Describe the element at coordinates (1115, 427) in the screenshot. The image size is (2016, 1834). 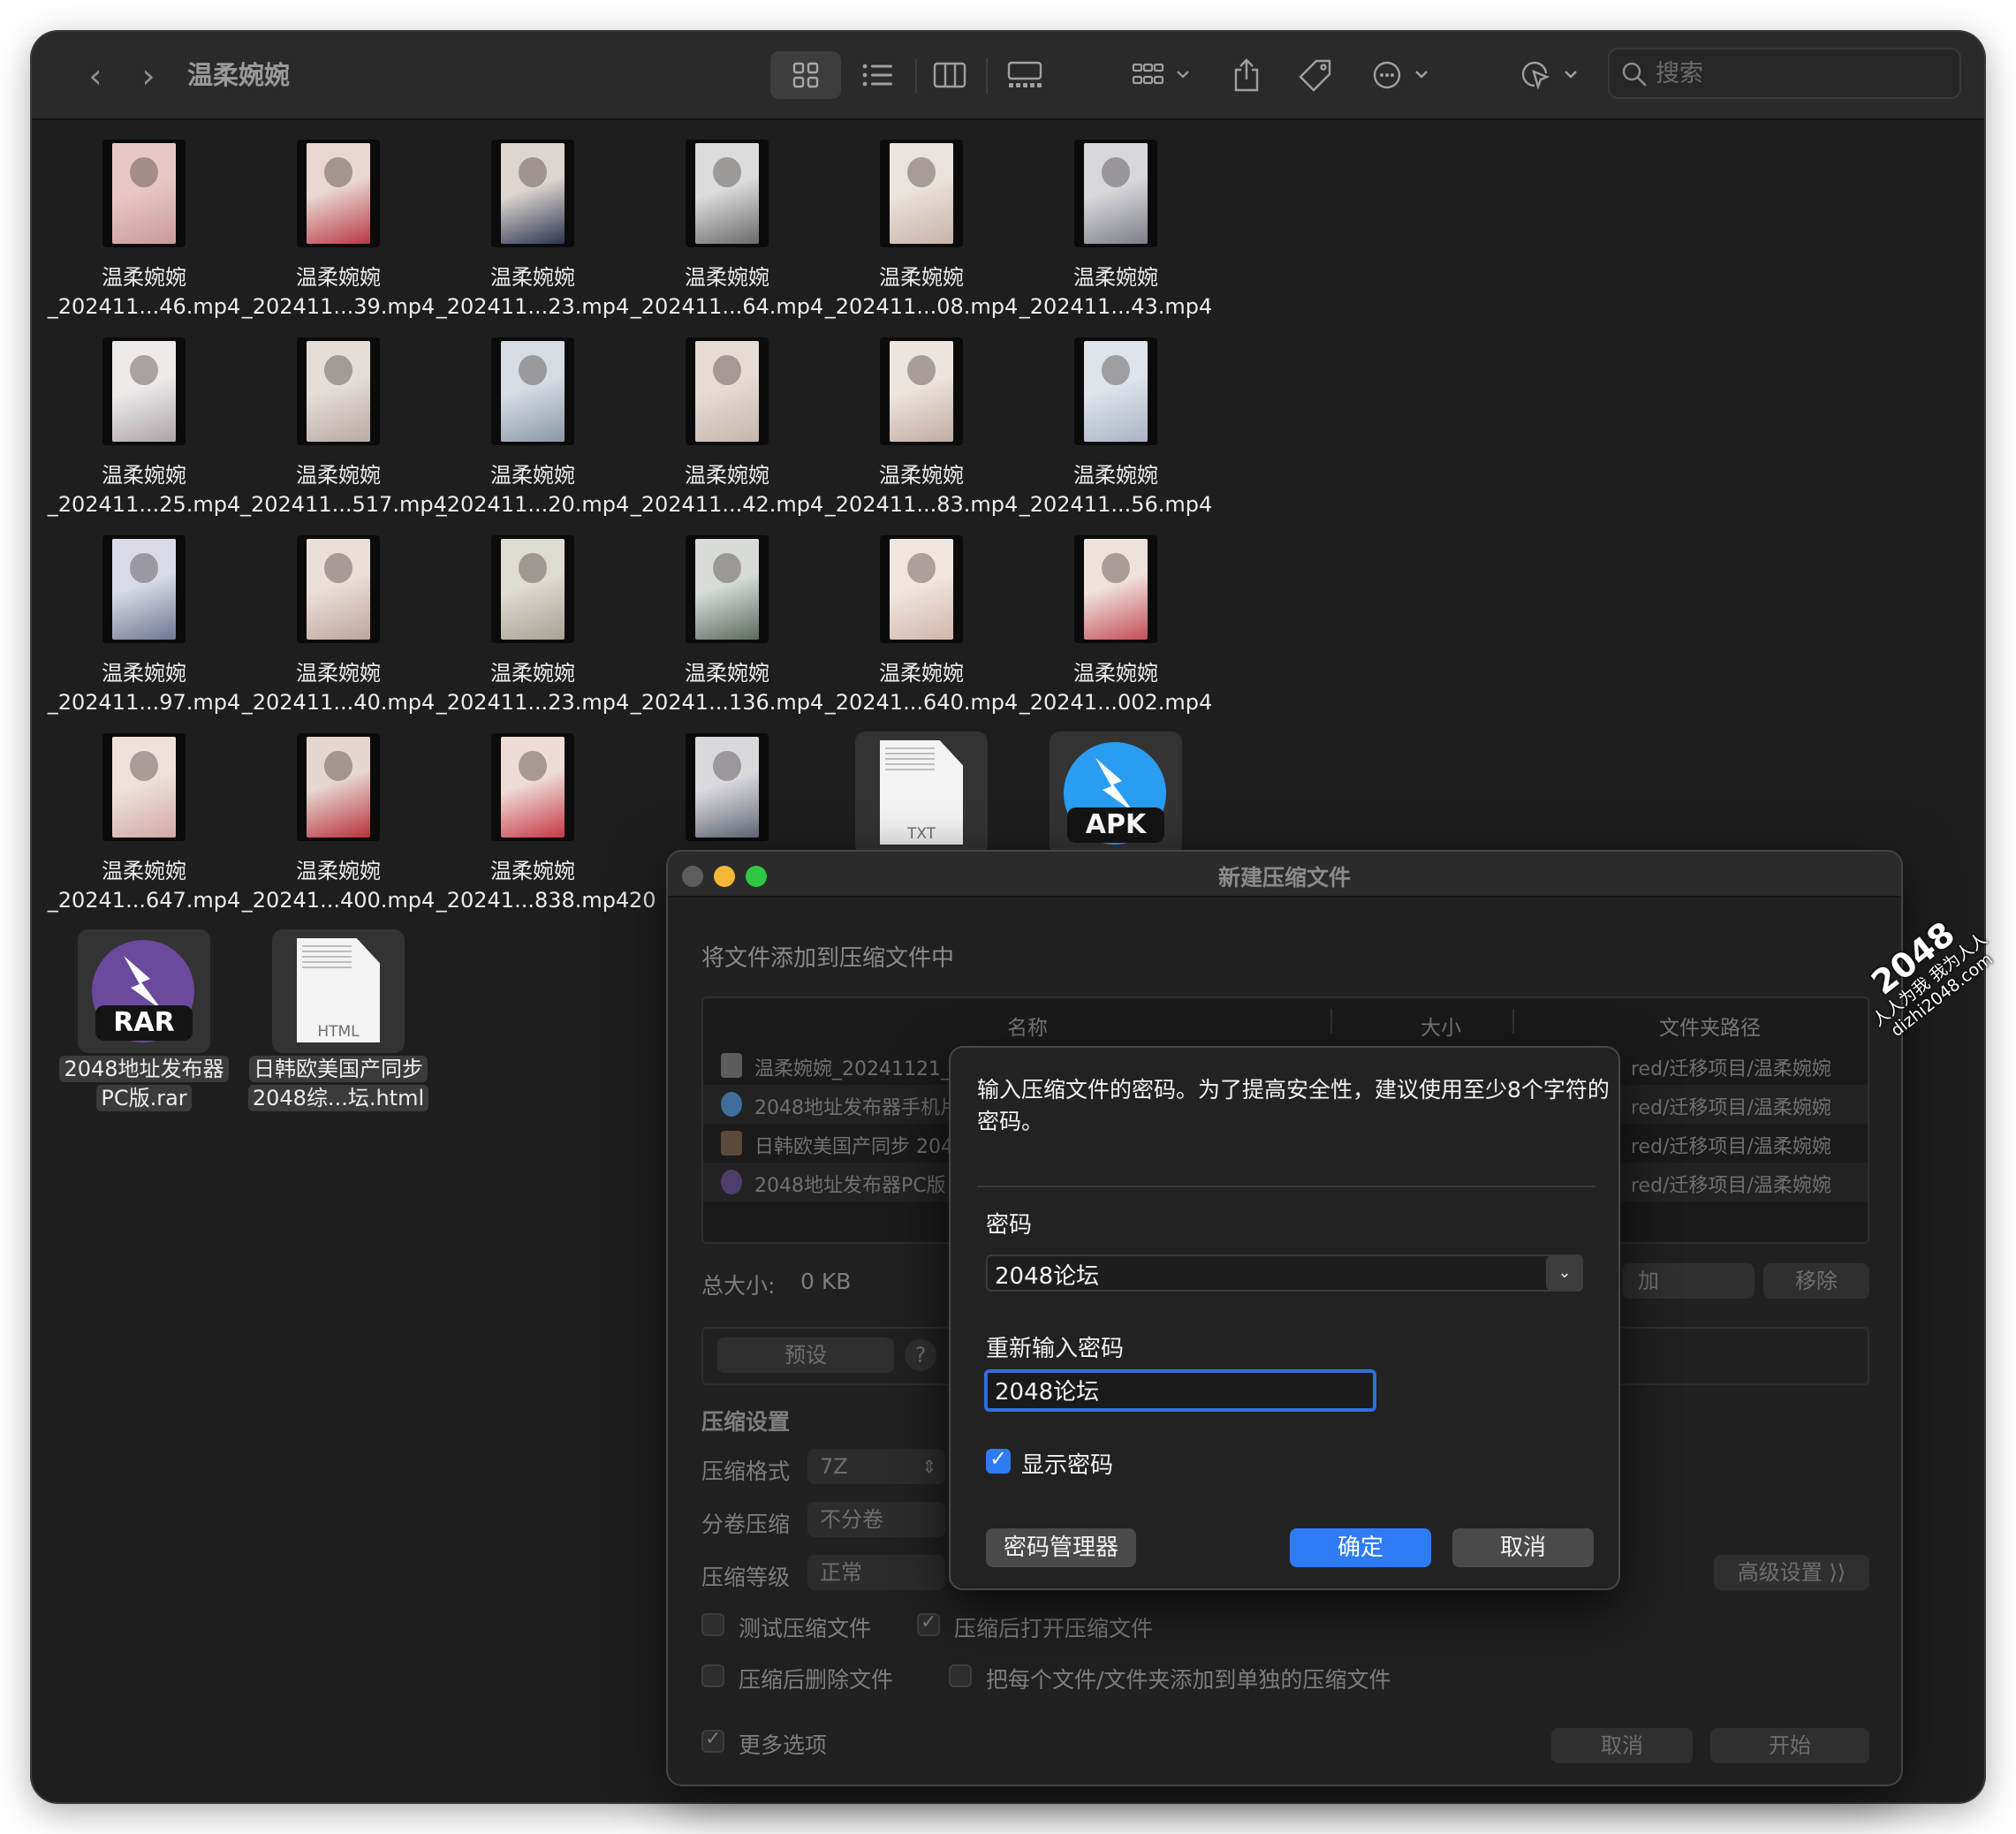
I see `video-file-item: 温柔婉婉 _202411...56.mp4` at that location.